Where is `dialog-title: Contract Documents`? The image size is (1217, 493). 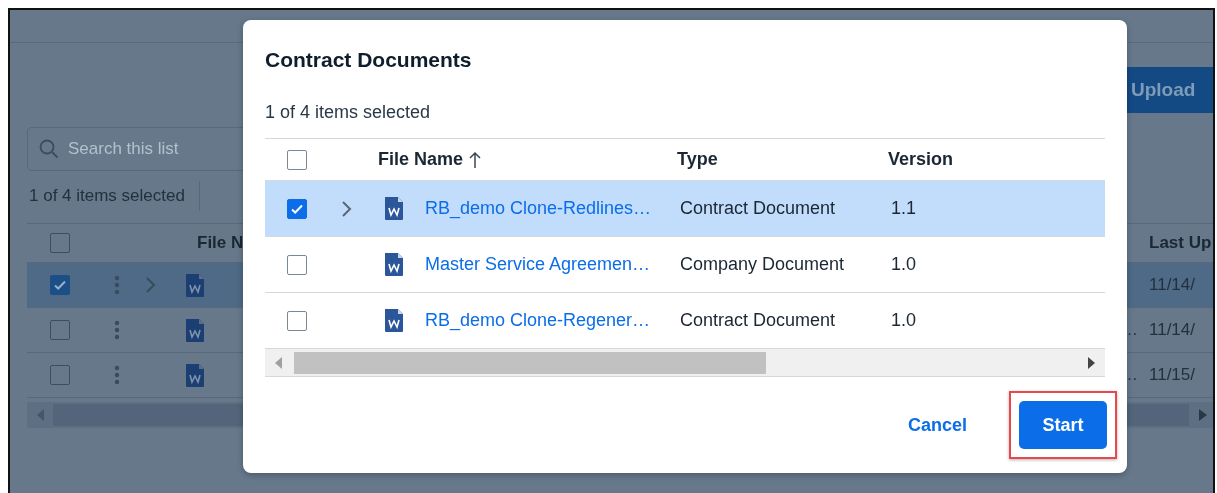
dialog-title: Contract Documents is located at coordinates (369, 60).